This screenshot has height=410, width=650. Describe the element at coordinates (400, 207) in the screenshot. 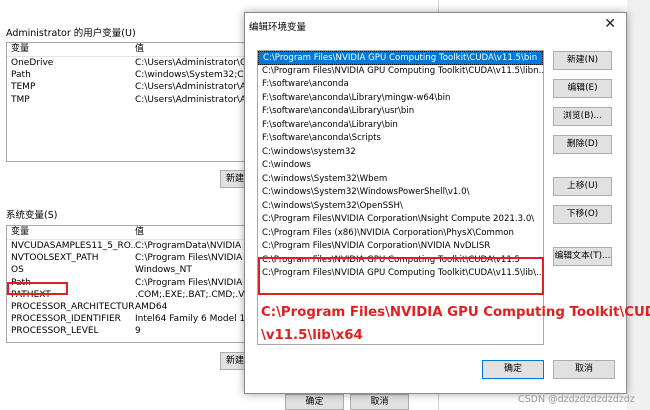

I see `list-item: C:\windows\System32\OpenSSH\` at that location.